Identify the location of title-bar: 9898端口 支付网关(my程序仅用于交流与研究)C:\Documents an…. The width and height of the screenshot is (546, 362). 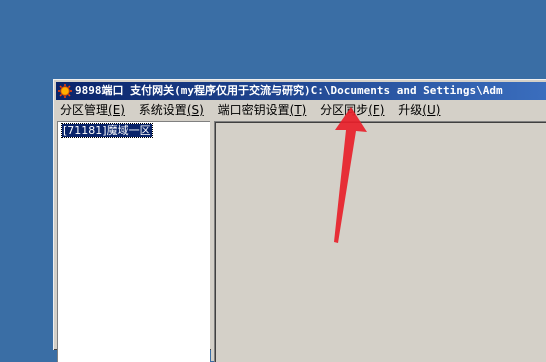
(301, 91).